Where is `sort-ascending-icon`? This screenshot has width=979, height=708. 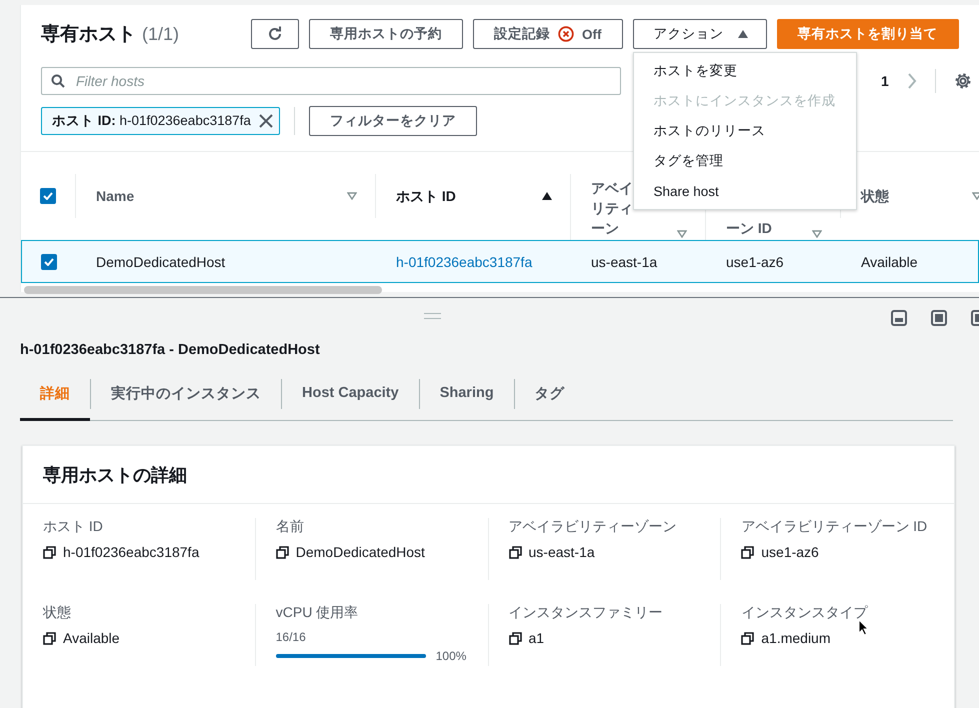
sort-ascending-icon is located at coordinates (547, 196).